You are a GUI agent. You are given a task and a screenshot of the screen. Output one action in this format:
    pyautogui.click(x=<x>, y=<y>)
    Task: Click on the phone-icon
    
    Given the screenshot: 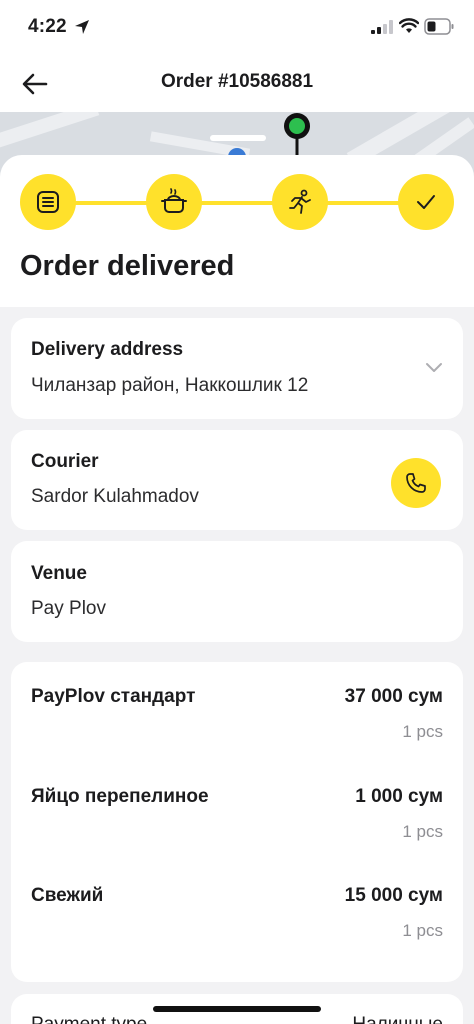 What is the action you would take?
    pyautogui.click(x=416, y=483)
    